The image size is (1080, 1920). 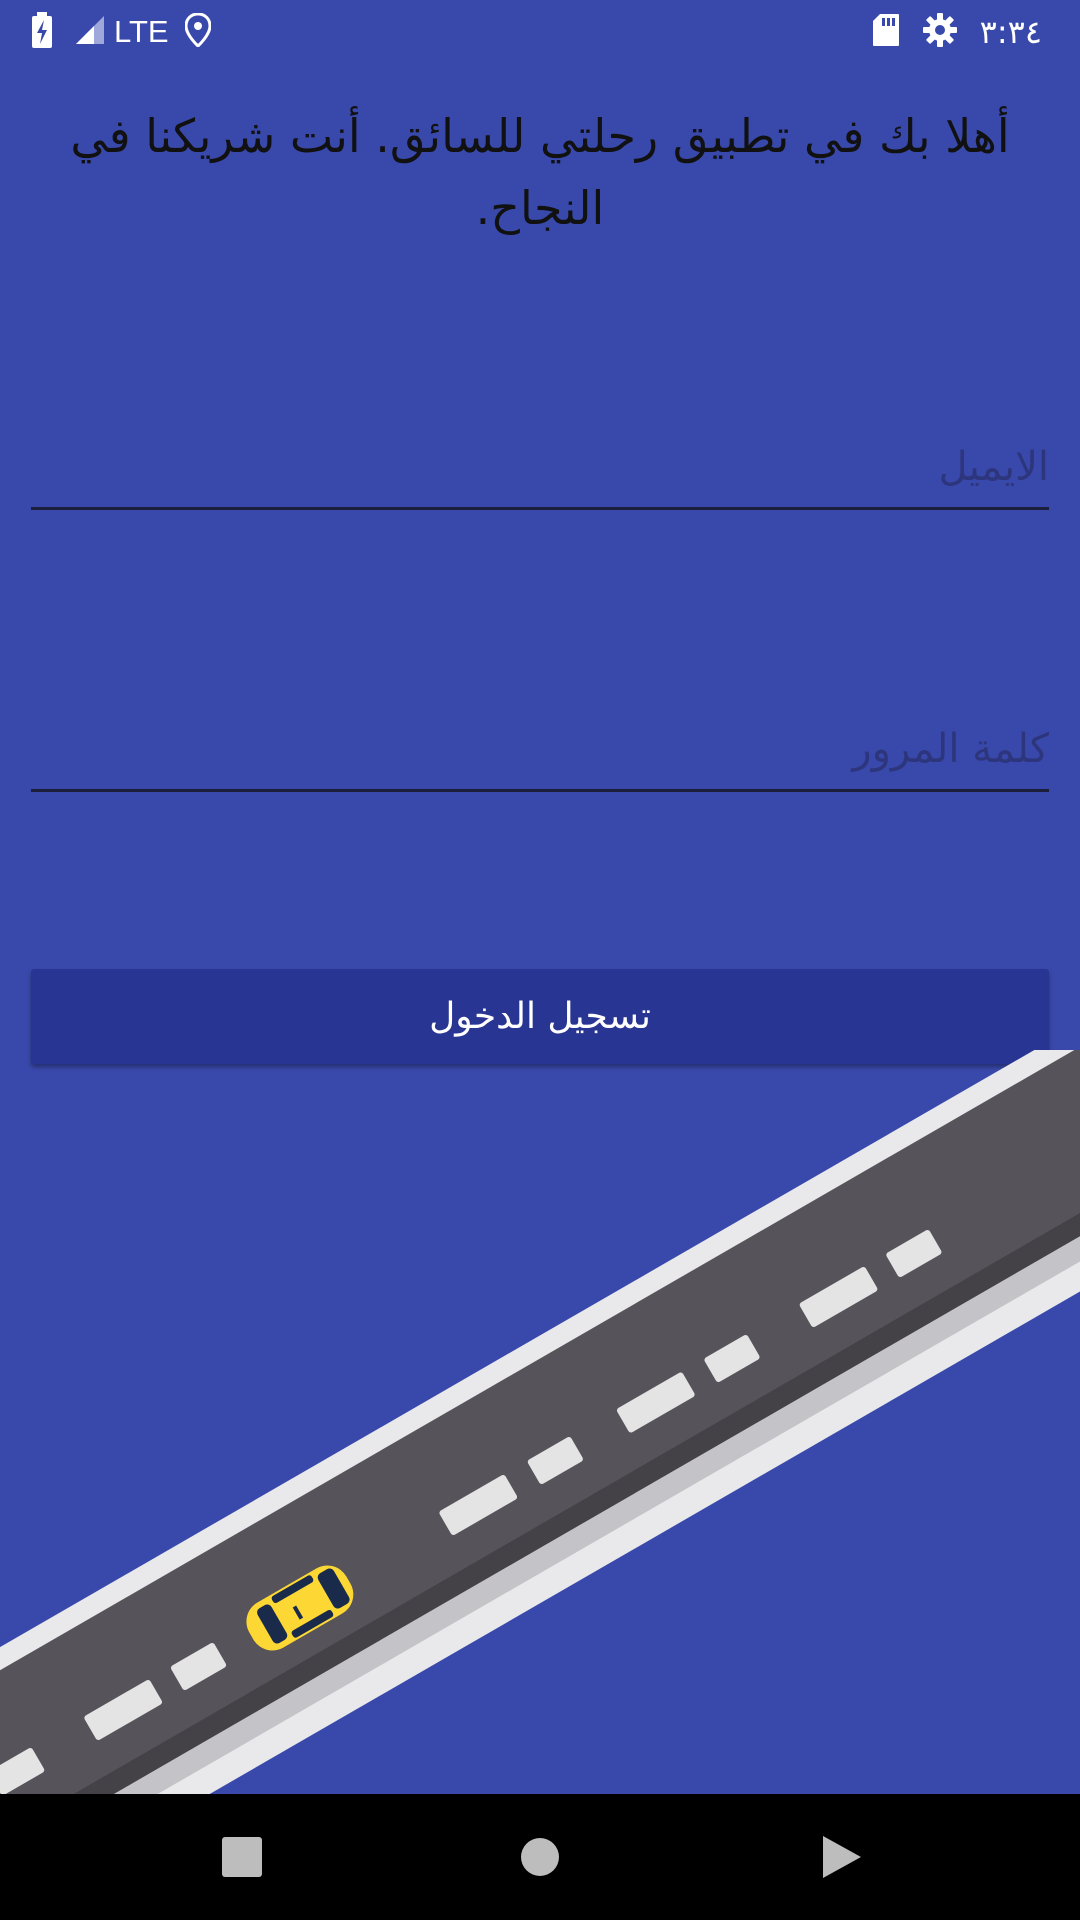 I want to click on clock: ٣:٣٤, so click(x=1010, y=31).